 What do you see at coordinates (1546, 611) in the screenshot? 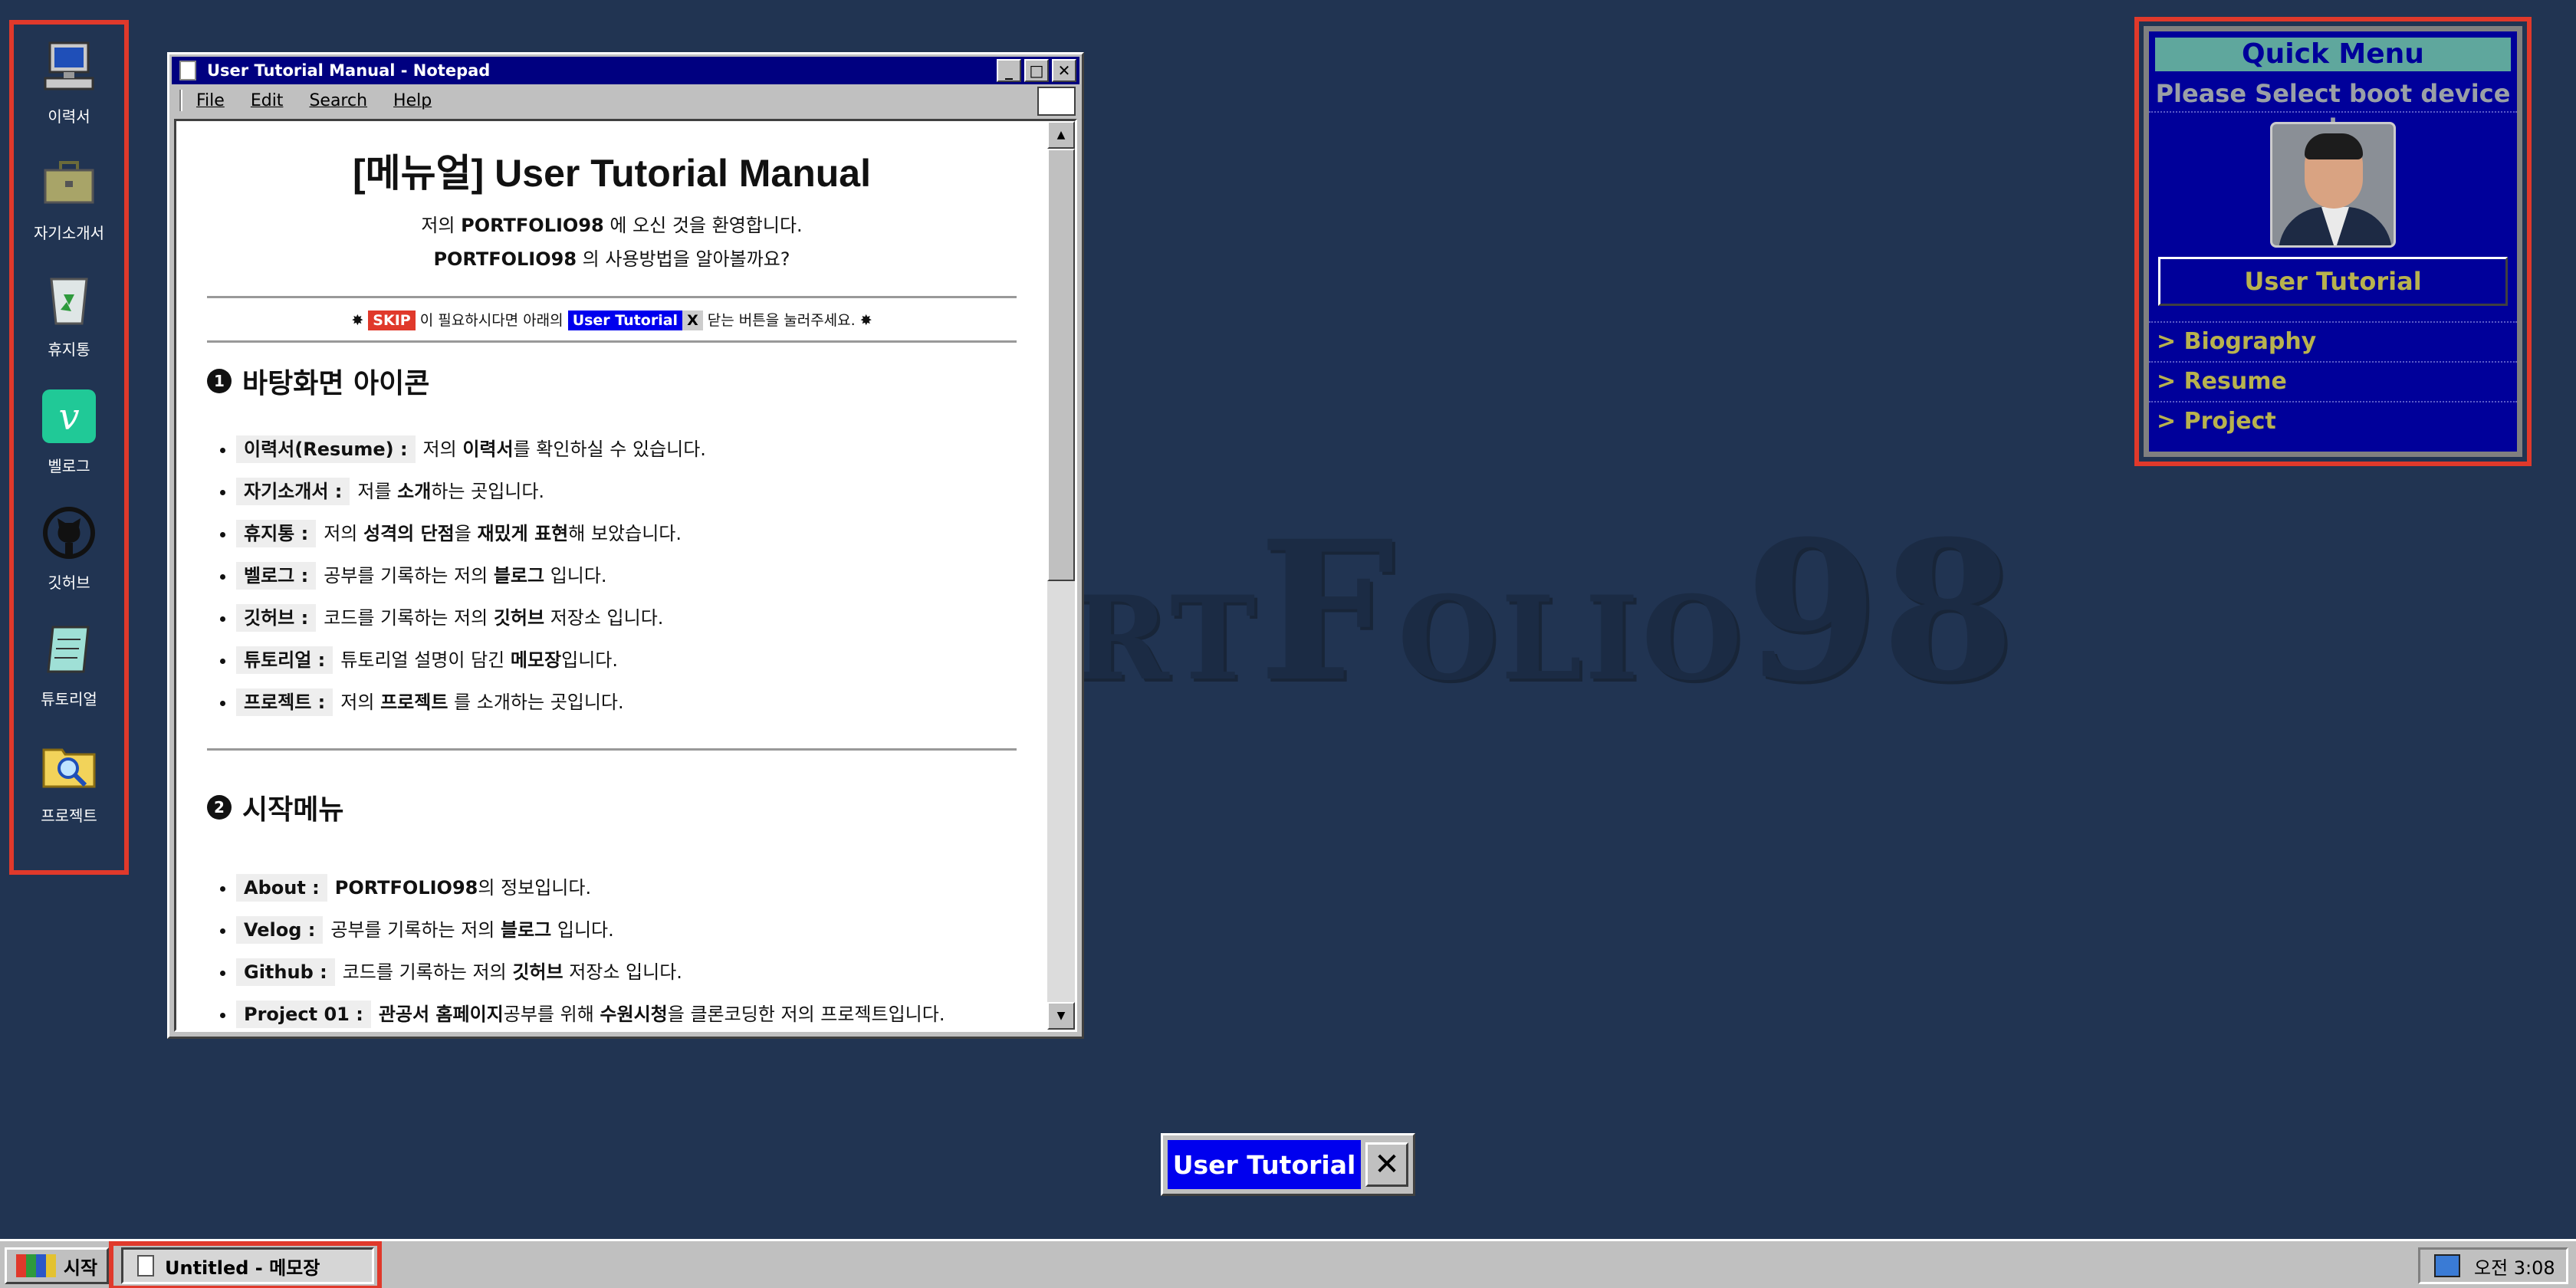
I see `desktop-watermark: RTFOLIO98` at bounding box center [1546, 611].